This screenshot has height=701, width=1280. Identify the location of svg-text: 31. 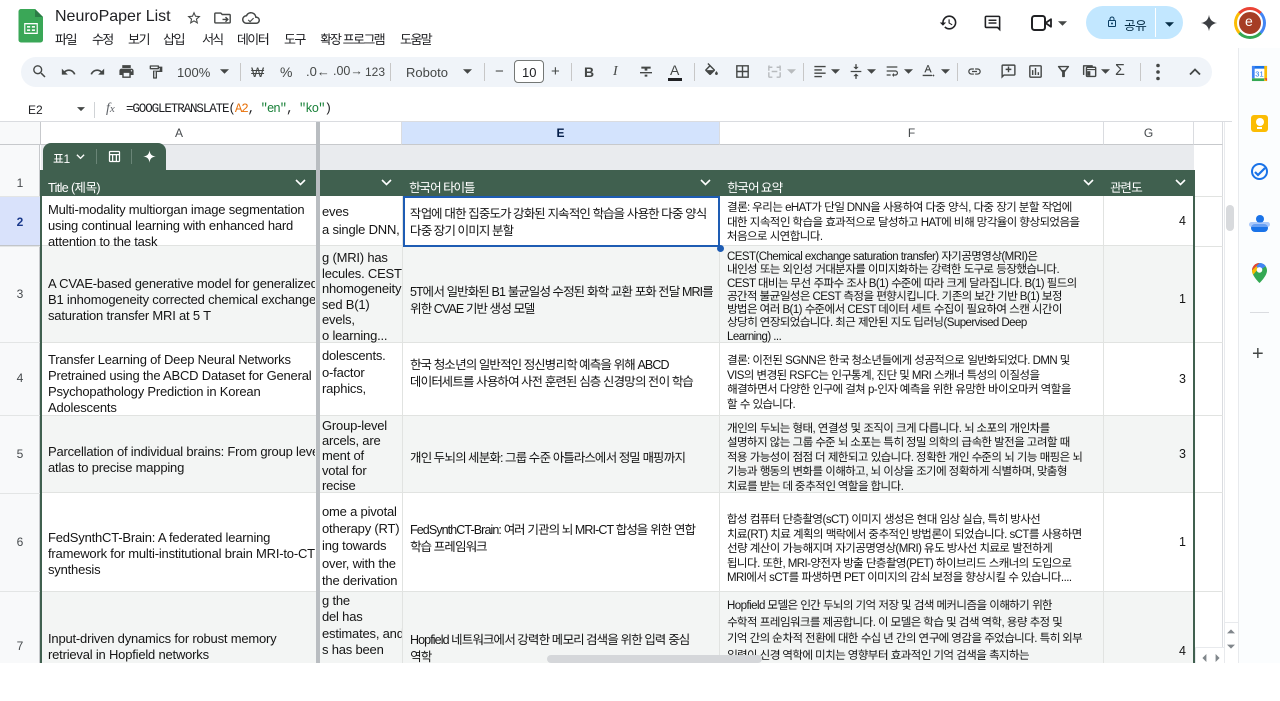
(1259, 73).